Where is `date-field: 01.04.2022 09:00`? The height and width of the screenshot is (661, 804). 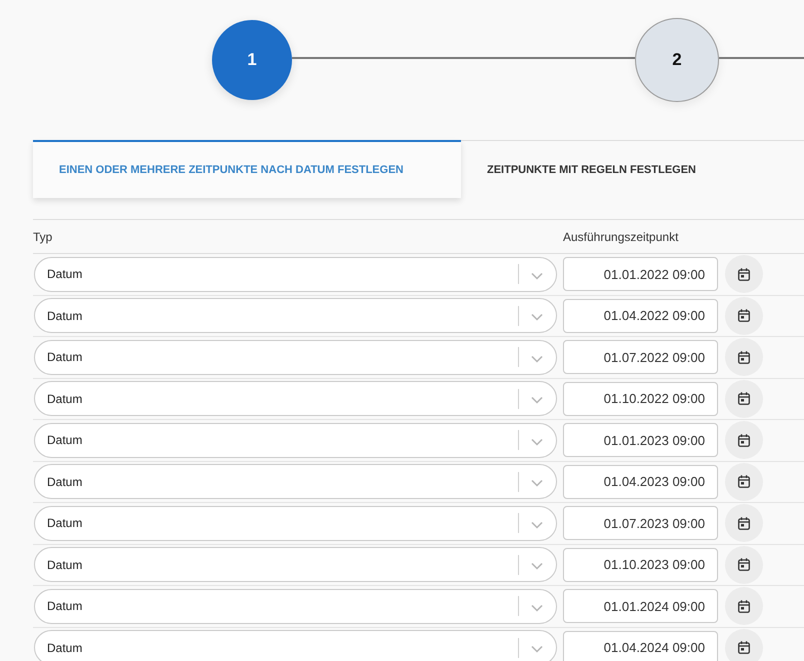
date-field: 01.04.2022 09:00 is located at coordinates (640, 315).